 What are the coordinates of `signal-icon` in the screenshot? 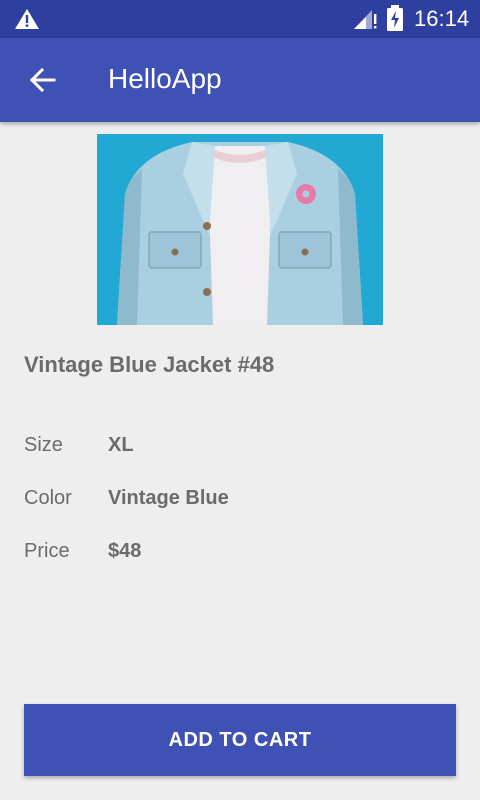 It's located at (365, 19).